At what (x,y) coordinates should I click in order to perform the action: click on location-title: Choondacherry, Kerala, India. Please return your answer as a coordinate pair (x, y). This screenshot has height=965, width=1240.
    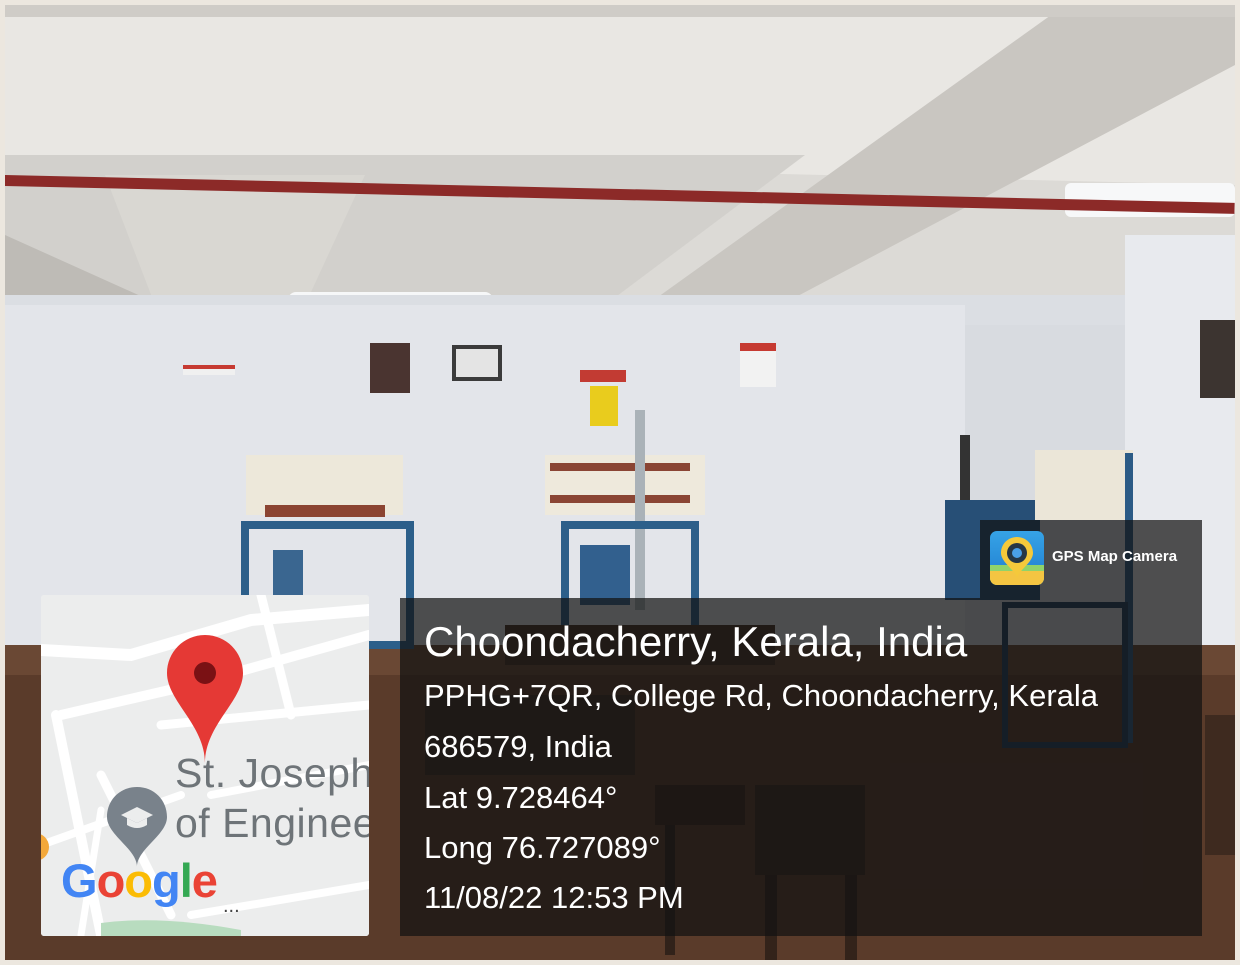
    Looking at the image, I should click on (696, 641).